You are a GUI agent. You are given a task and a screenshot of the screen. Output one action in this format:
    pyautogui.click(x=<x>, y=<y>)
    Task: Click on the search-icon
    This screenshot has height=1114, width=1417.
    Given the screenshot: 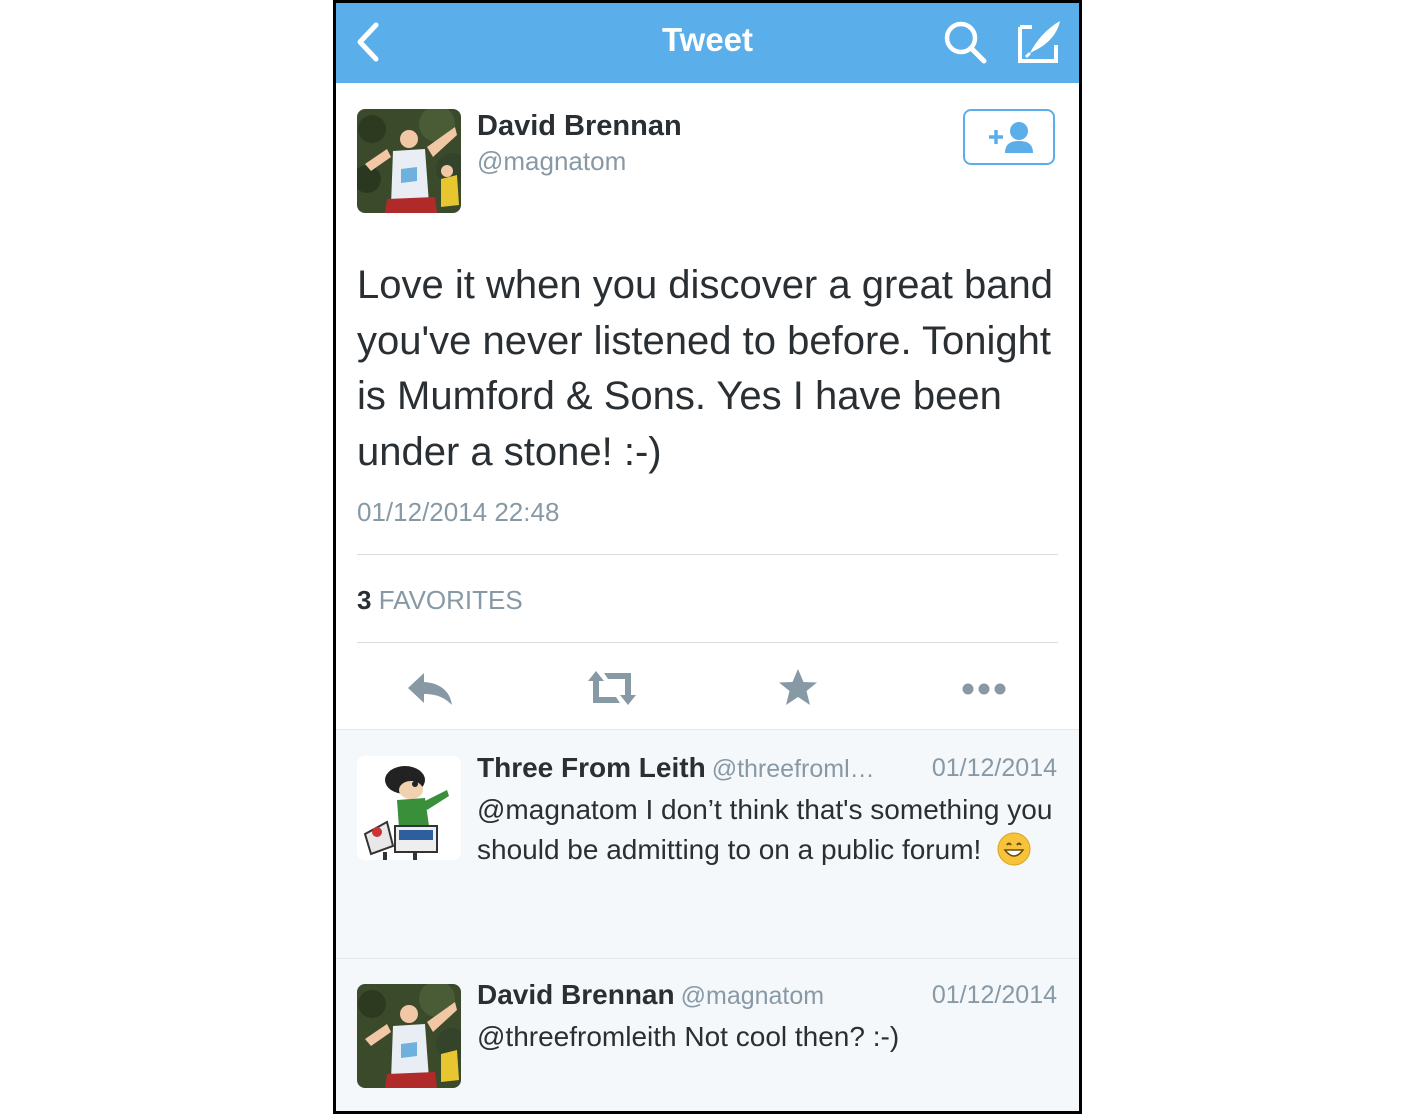 What is the action you would take?
    pyautogui.click(x=965, y=42)
    